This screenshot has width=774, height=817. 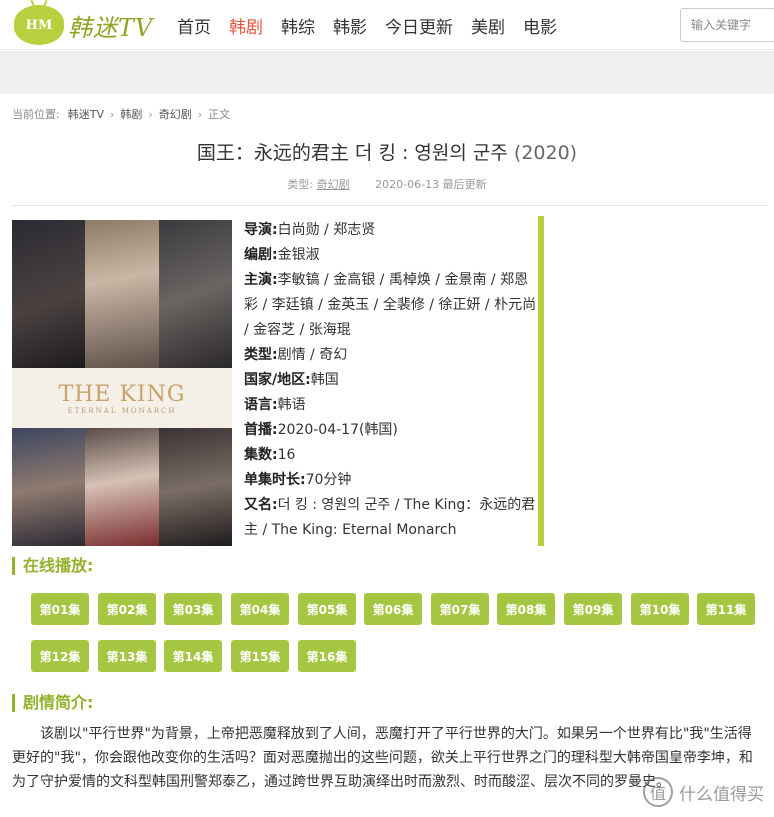 I want to click on online-play-heading: 在线播放:, so click(x=52, y=566).